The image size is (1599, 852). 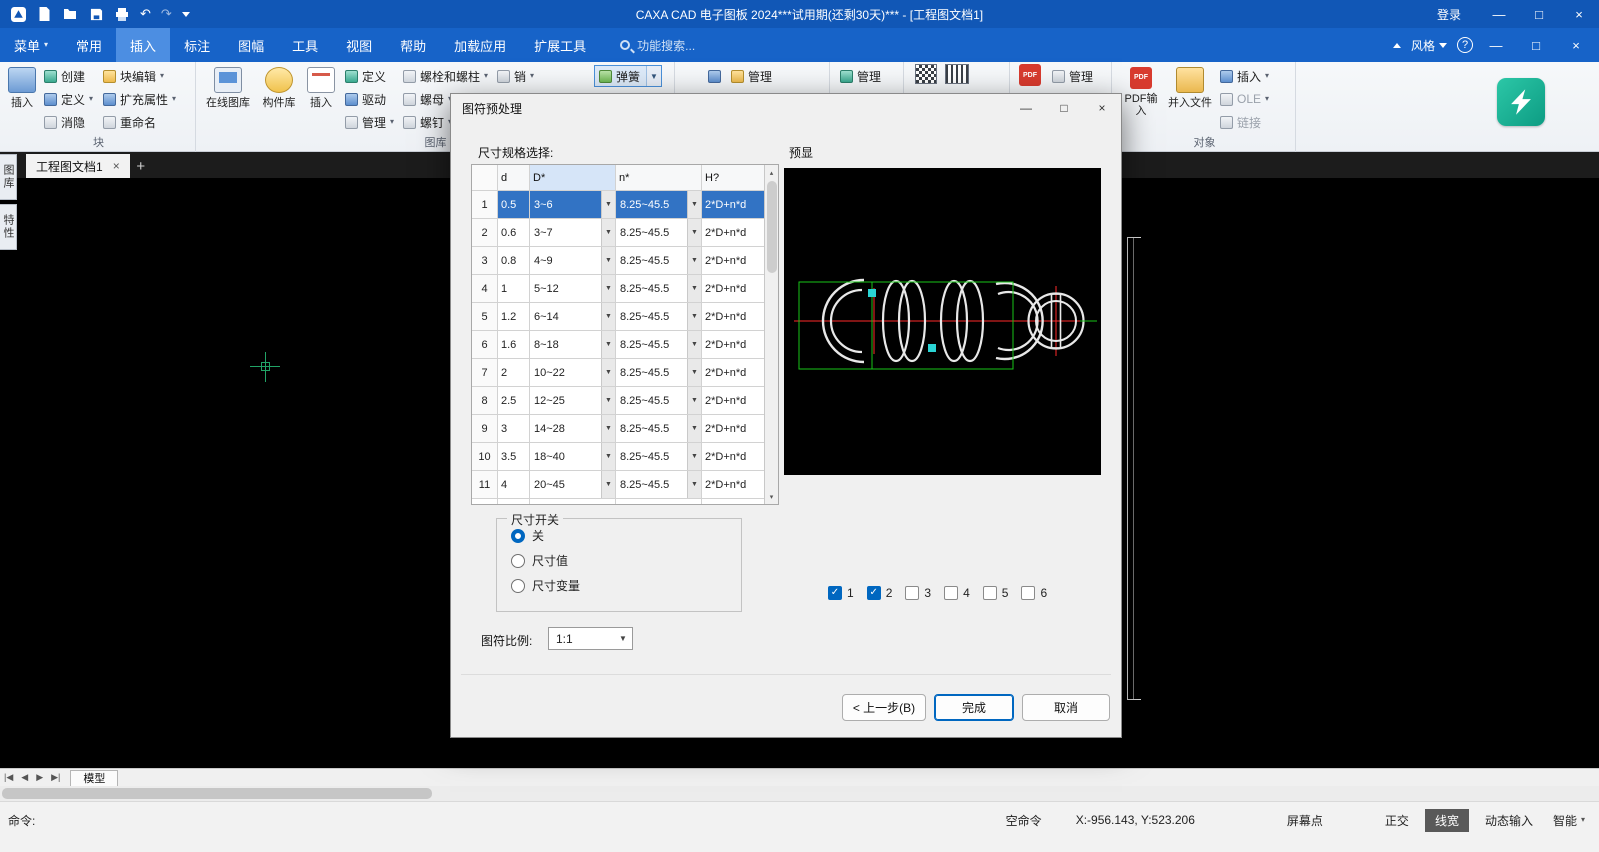 What do you see at coordinates (359, 45) in the screenshot?
I see `ribbon-tab: 视图` at bounding box center [359, 45].